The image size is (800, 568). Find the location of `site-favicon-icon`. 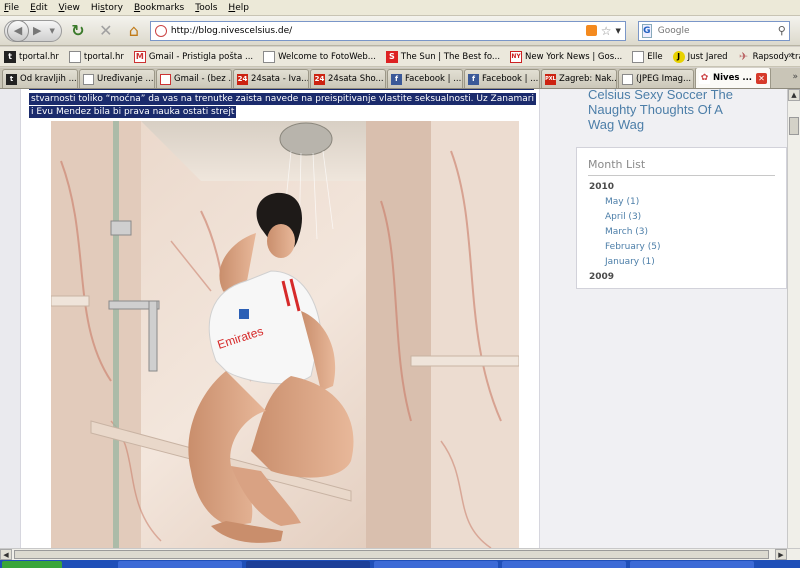

site-favicon-icon is located at coordinates (160, 30).